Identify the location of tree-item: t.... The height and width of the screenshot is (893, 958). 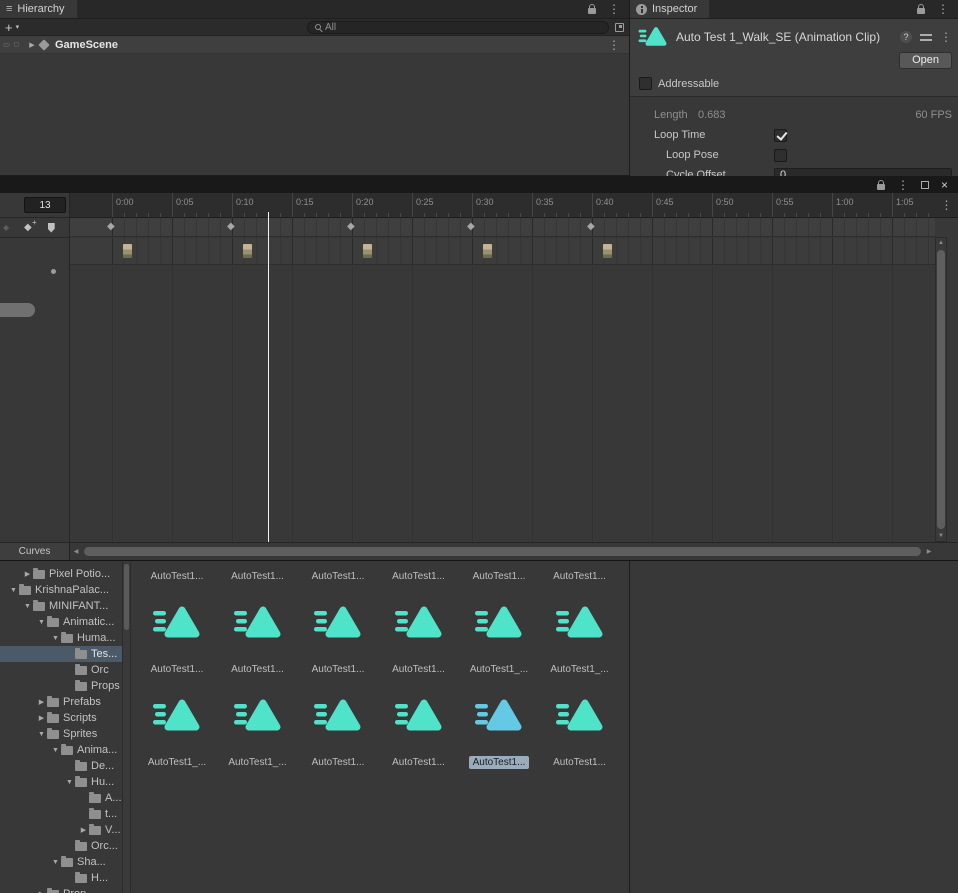
(61, 814).